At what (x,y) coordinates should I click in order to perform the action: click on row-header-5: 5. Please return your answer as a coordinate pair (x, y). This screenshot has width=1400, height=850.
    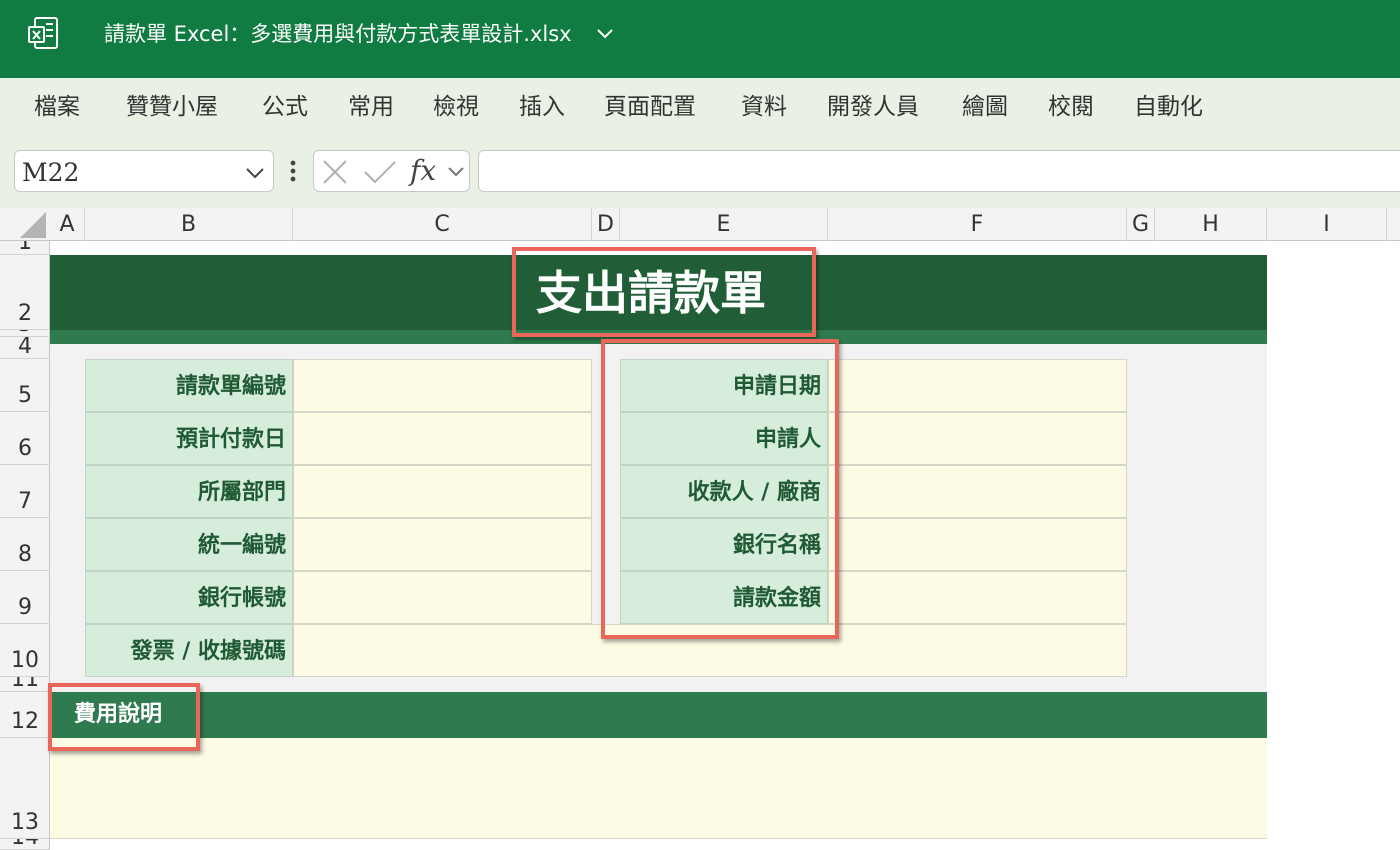
    Looking at the image, I should click on (25, 385).